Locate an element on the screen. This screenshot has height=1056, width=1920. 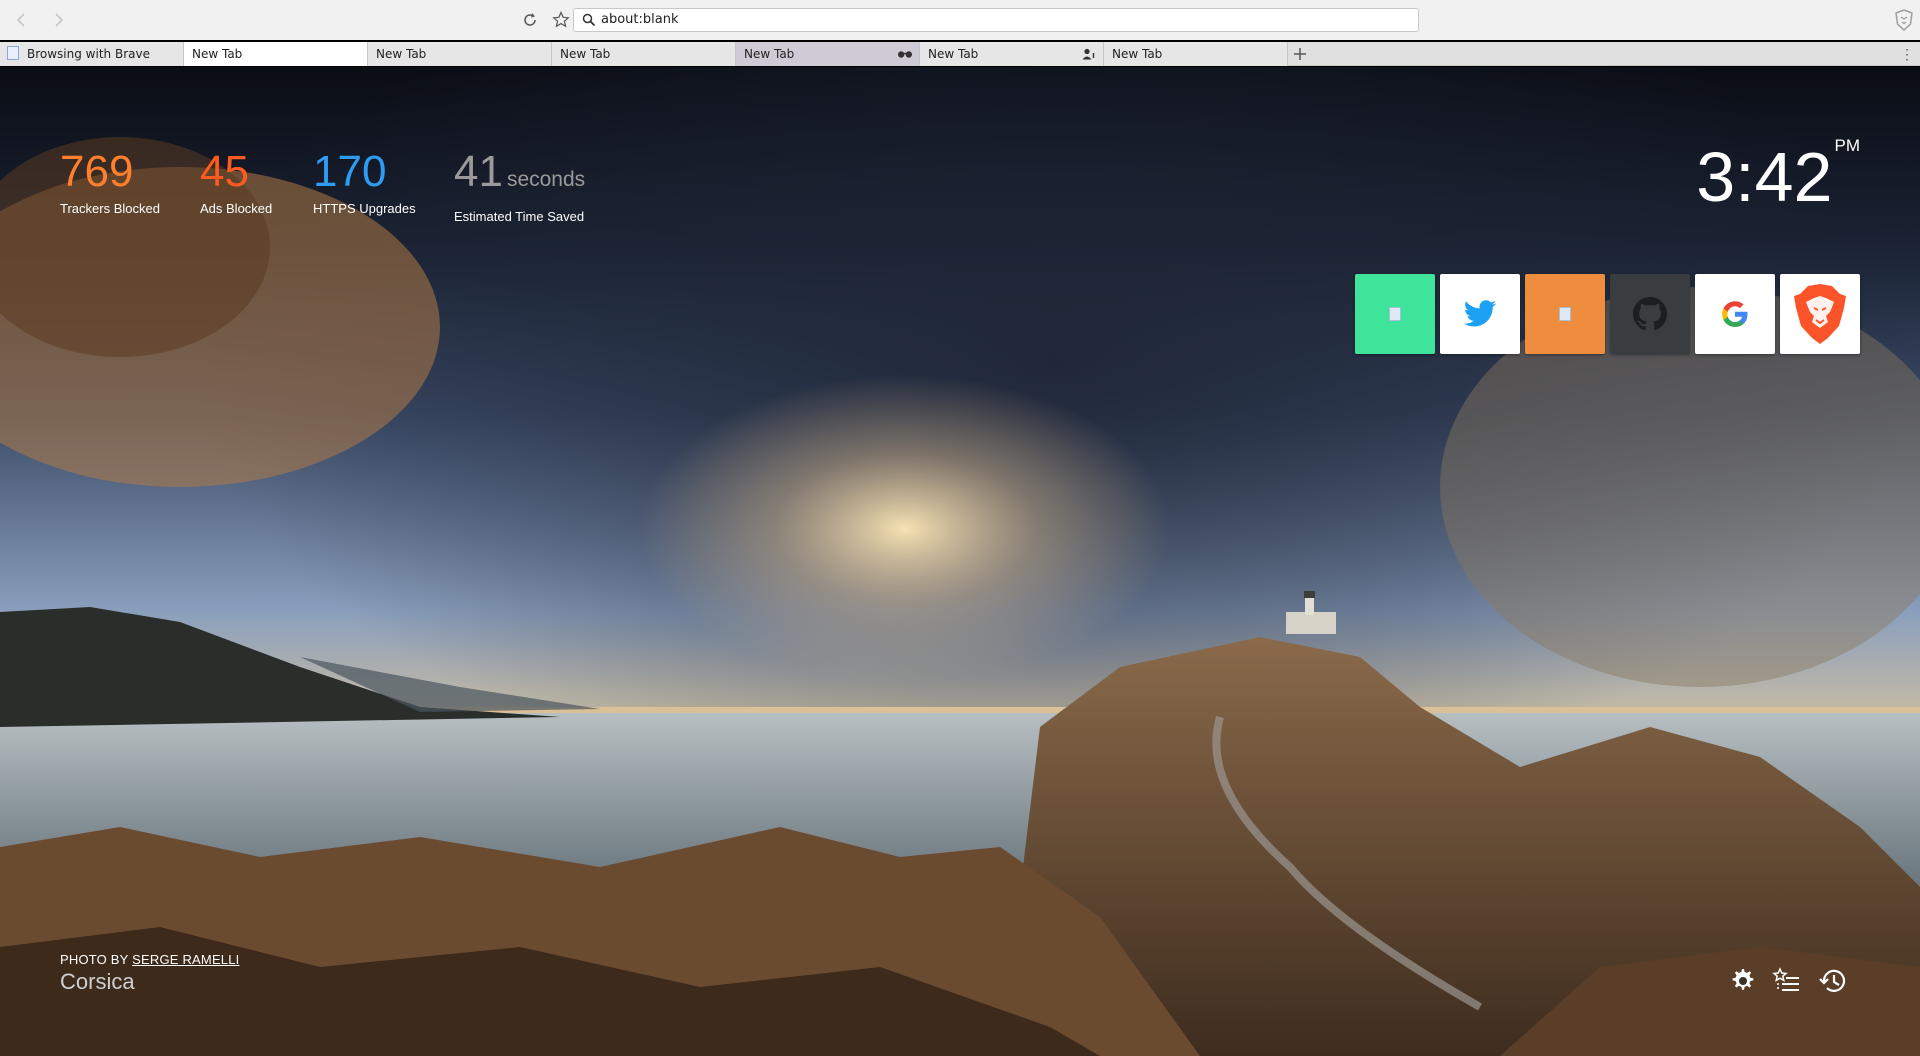
photo-credit-line: PHOTO BY SERGE RAMELLI is located at coordinates (150, 959).